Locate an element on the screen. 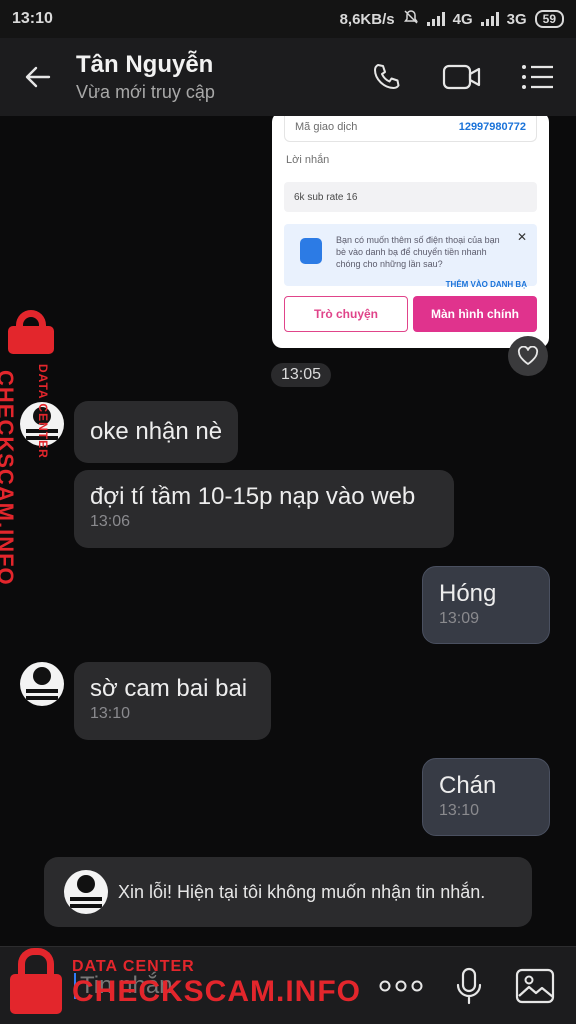 The image size is (576, 1024). time-separator: 13:05 is located at coordinates (301, 375).